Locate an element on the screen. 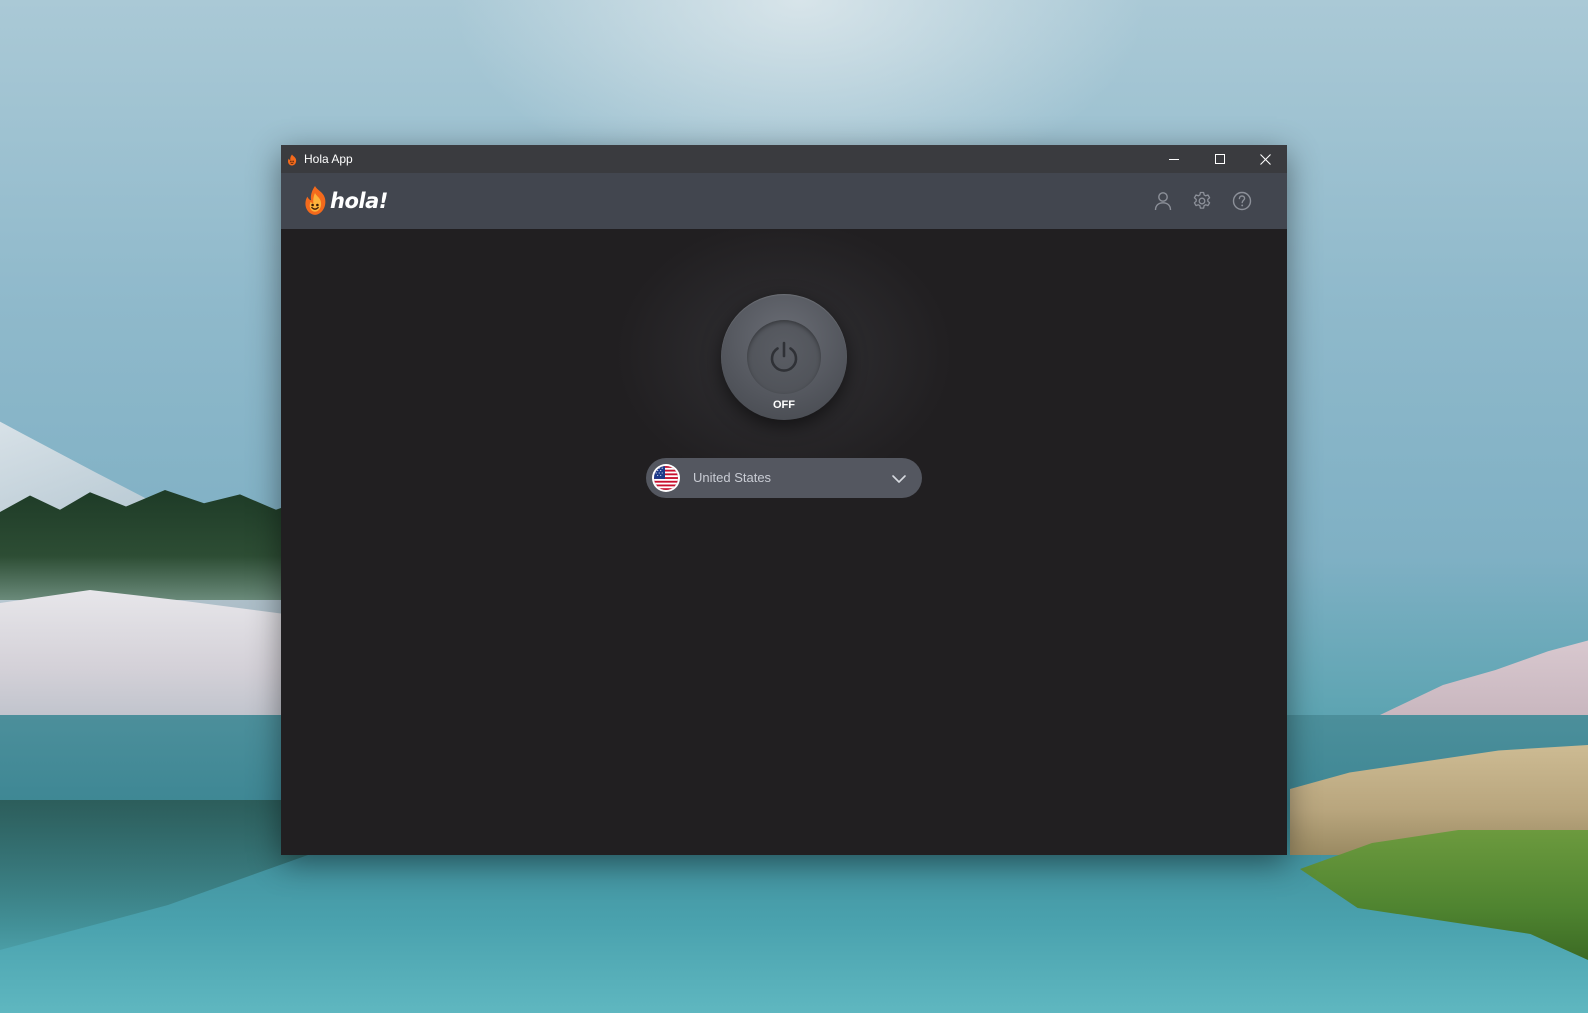 This screenshot has height=1013, width=1588. maximize-icon is located at coordinates (1220, 159).